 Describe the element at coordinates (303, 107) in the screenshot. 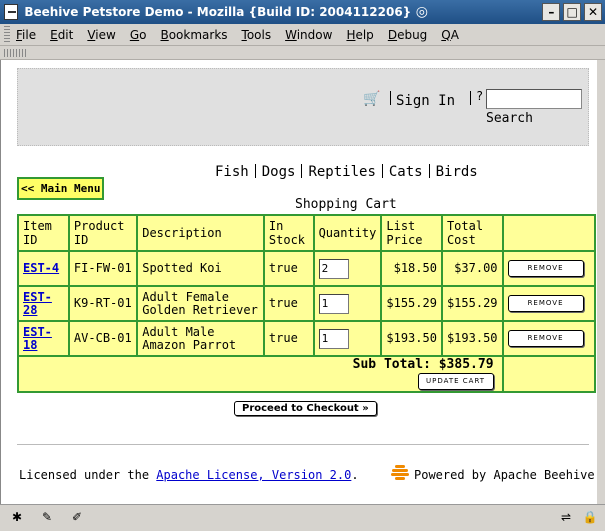

I see `header-band: 🛒 Sign In ? Search` at that location.